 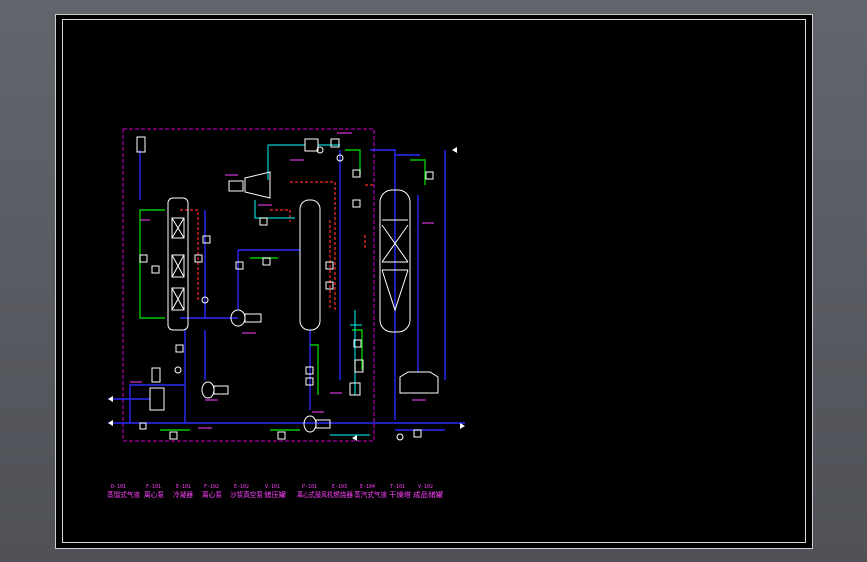 What do you see at coordinates (428, 494) in the screenshot?
I see `name-v102: 成品储罐` at bounding box center [428, 494].